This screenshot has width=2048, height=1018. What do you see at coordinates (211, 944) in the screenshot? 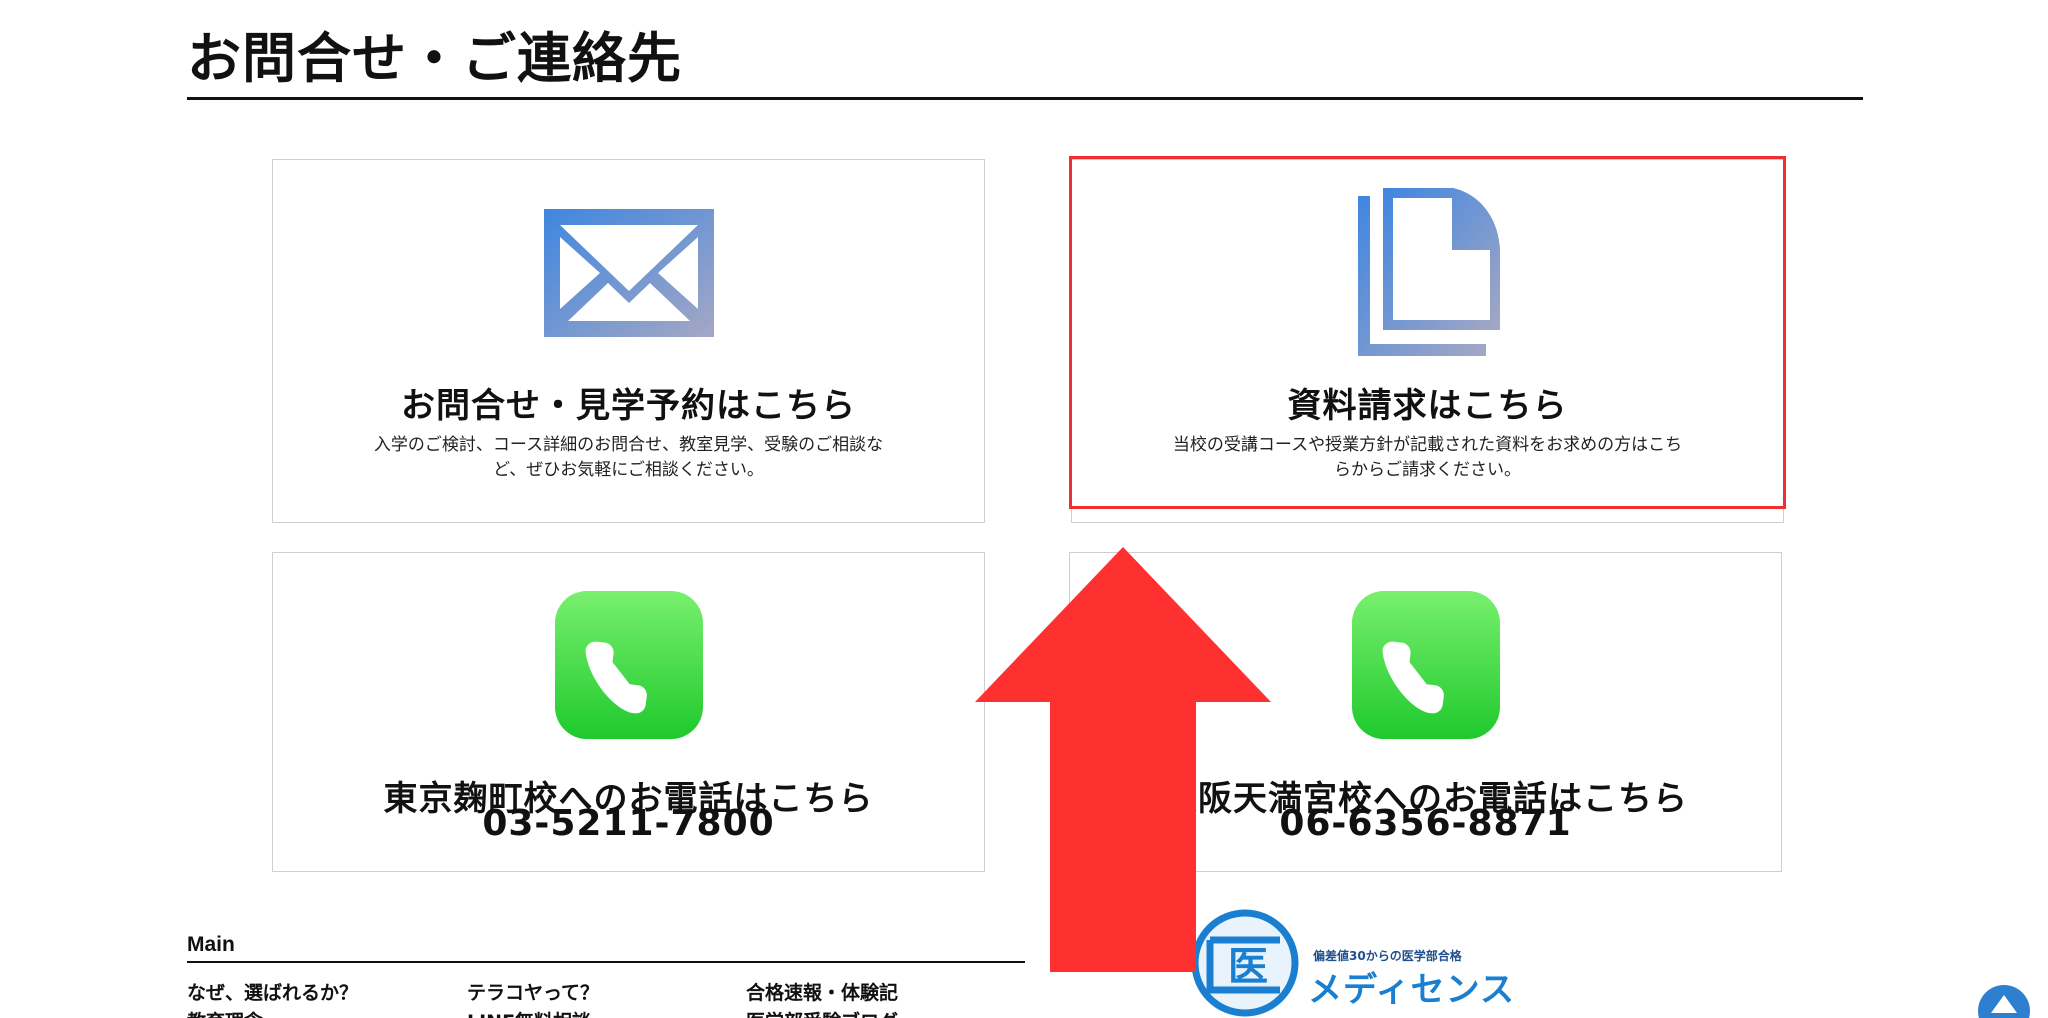
I see `footer-heading: Main` at bounding box center [211, 944].